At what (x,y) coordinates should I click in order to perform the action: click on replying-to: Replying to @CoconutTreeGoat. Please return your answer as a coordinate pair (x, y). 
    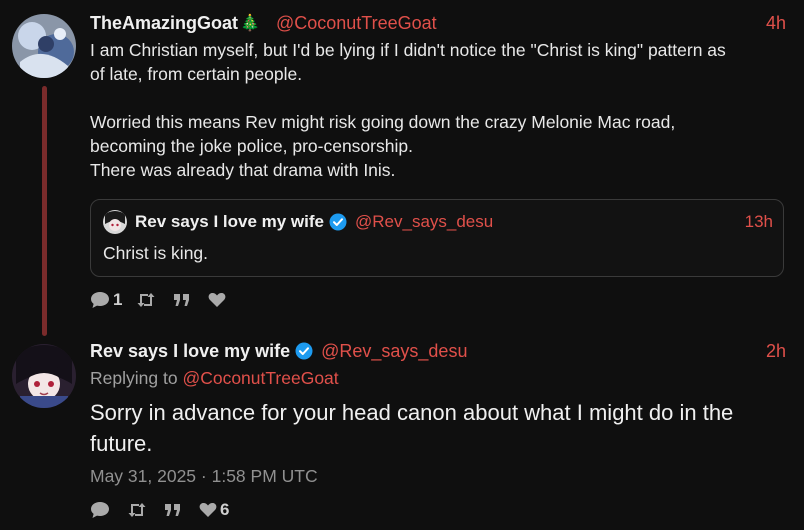
    Looking at the image, I should click on (214, 378).